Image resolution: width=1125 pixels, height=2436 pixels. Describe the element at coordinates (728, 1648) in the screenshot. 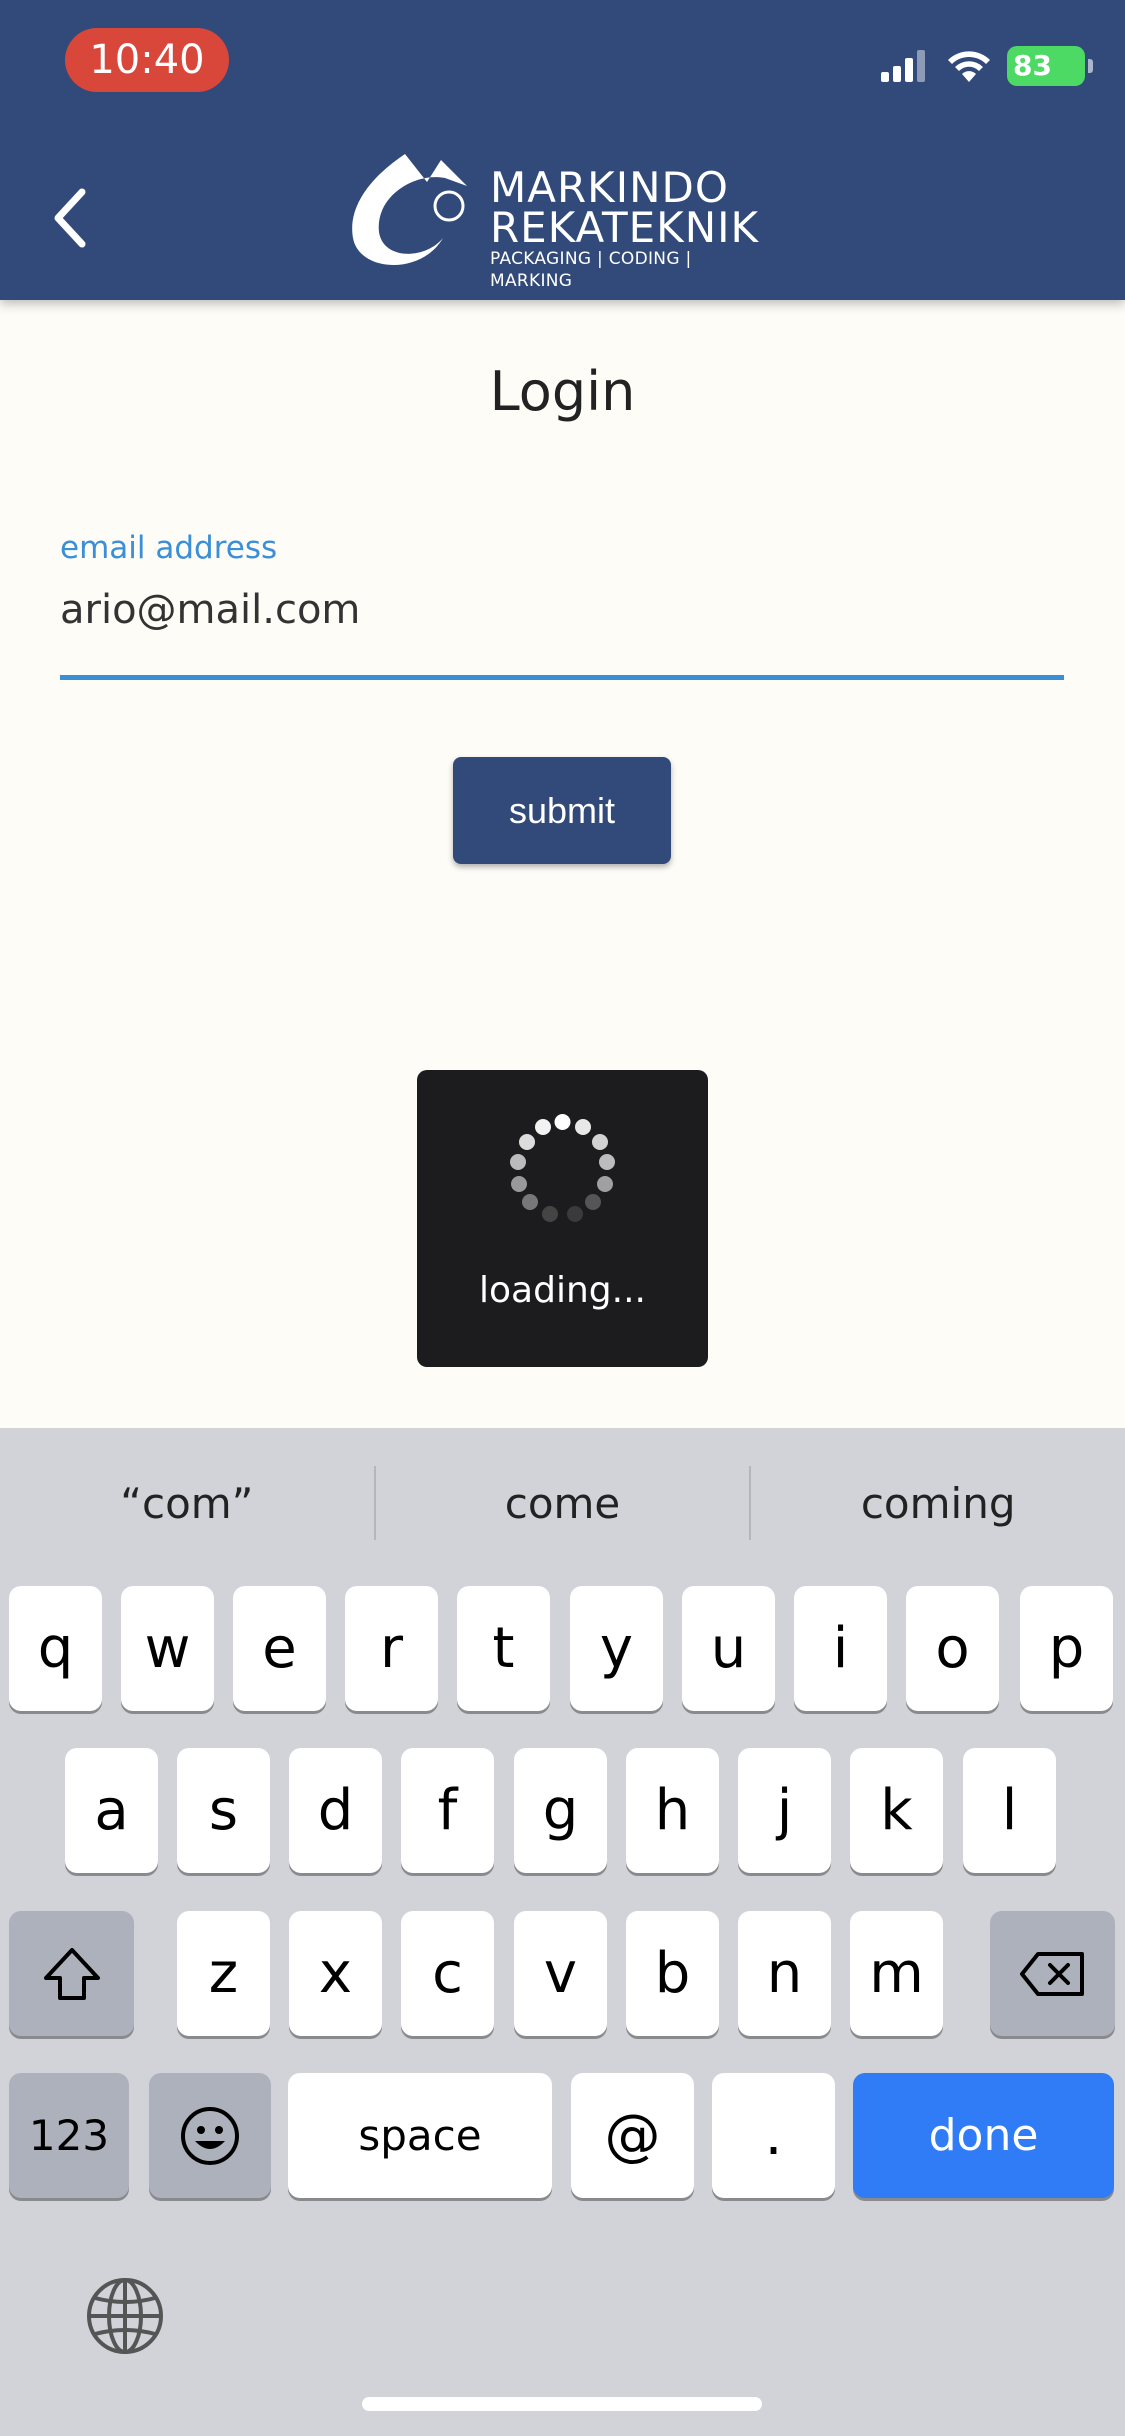

I see `key-u: u` at that location.